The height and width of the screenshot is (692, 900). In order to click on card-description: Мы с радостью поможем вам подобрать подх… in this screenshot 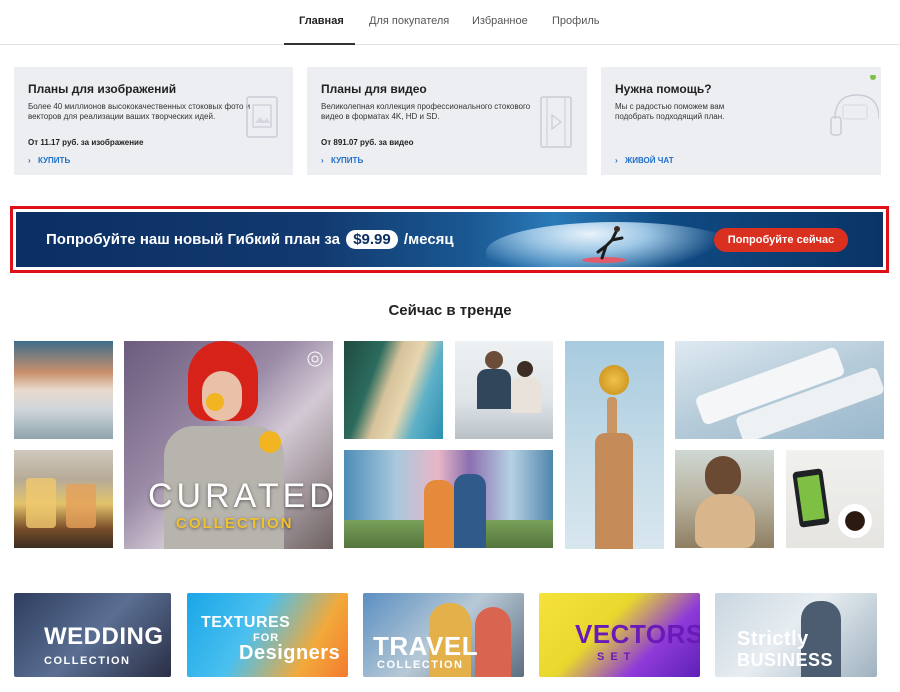, I will do `click(670, 111)`.